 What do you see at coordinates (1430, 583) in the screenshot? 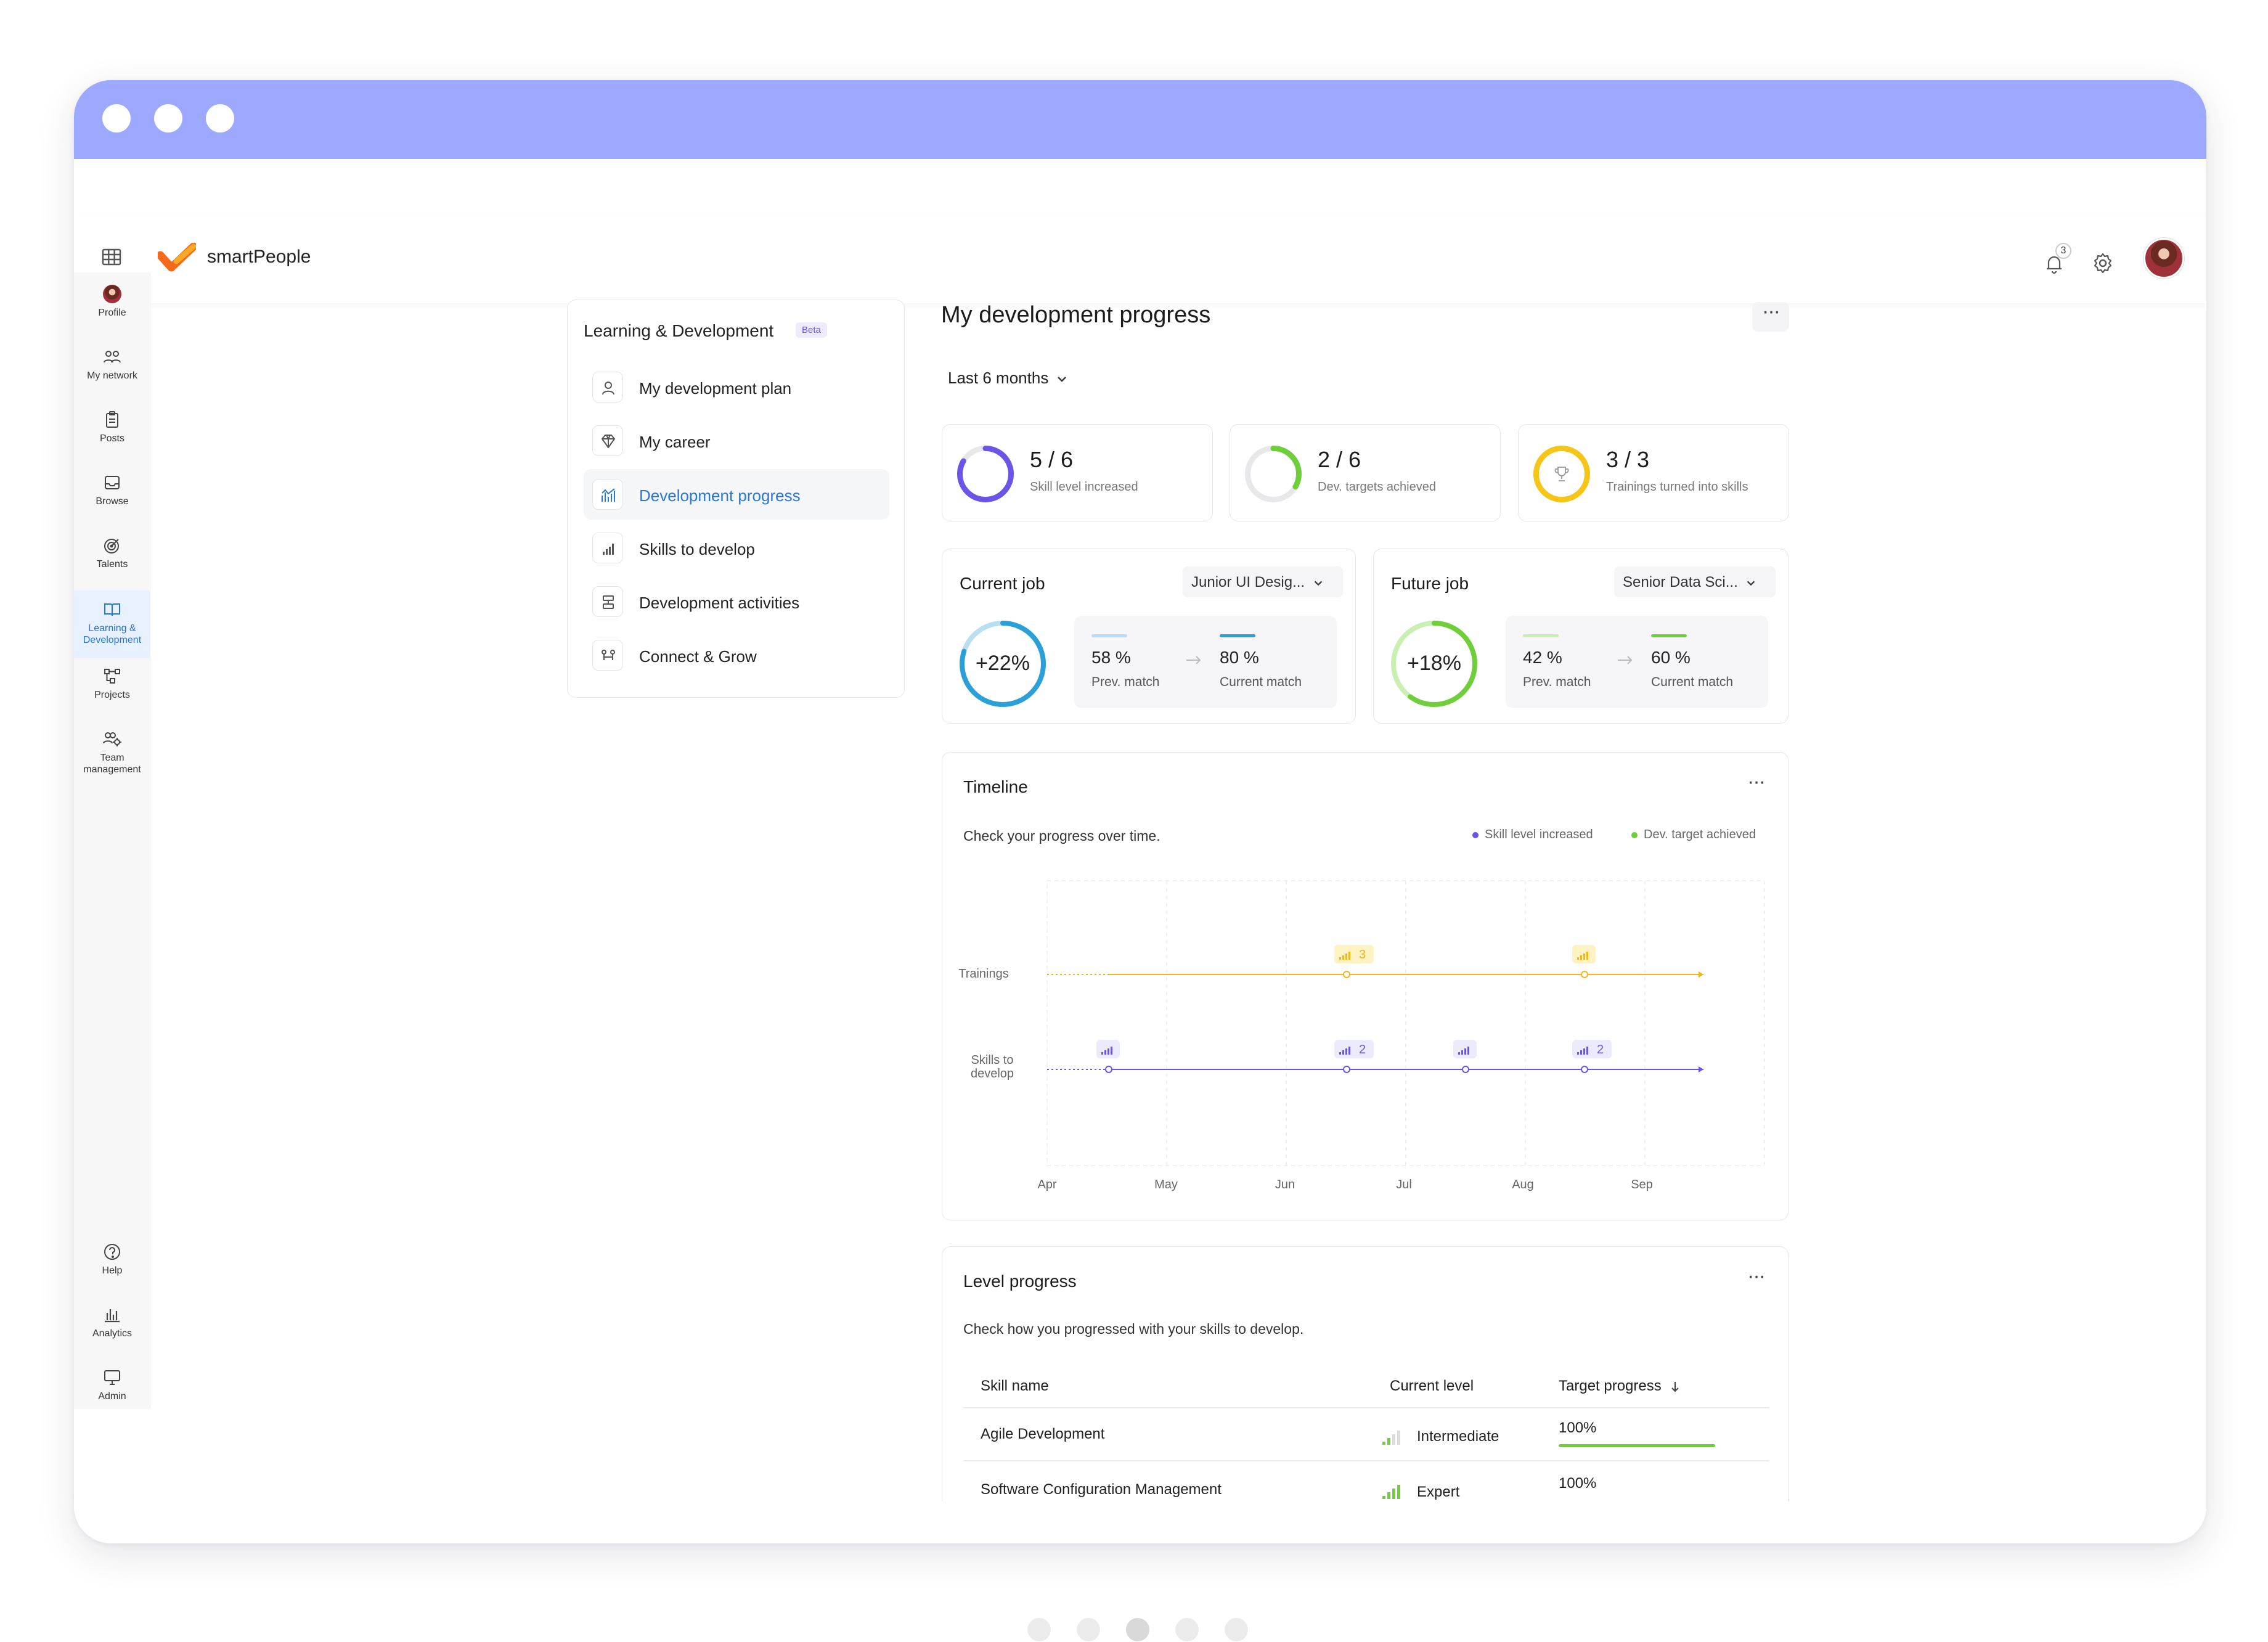
I see `future-job-title: Future job` at bounding box center [1430, 583].